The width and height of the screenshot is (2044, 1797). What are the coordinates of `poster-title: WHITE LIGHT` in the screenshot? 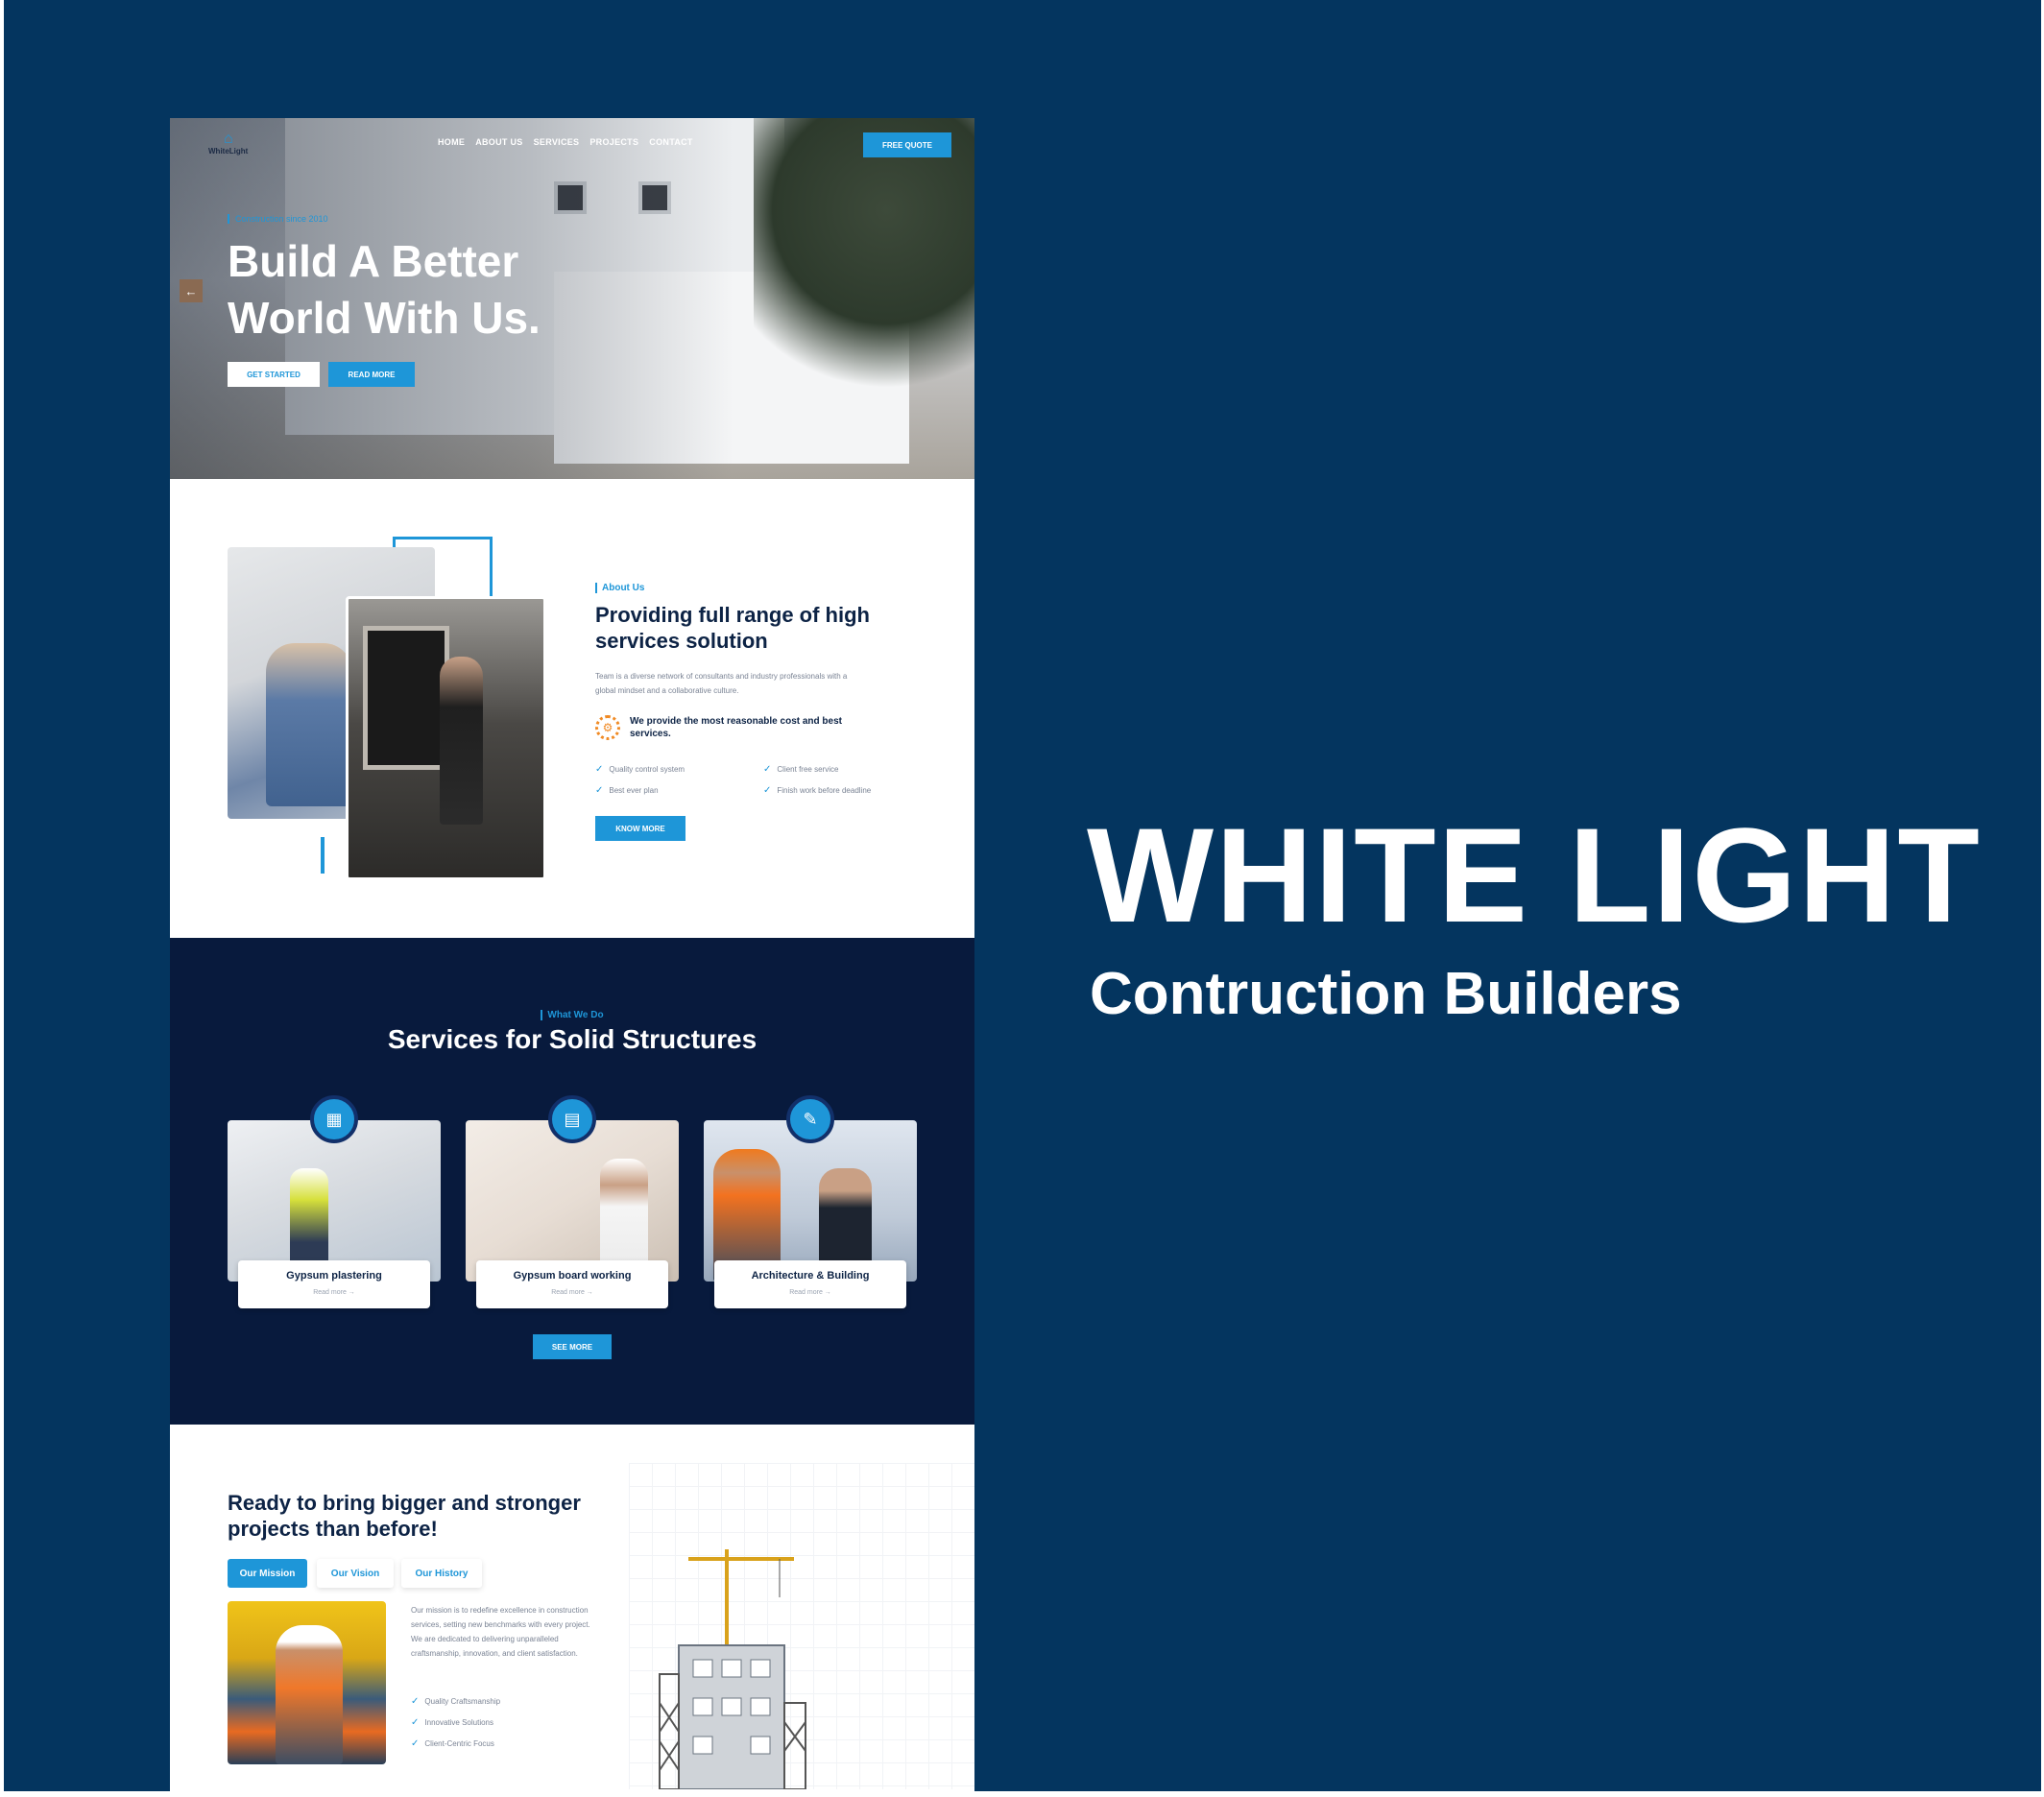 It's located at (1534, 875).